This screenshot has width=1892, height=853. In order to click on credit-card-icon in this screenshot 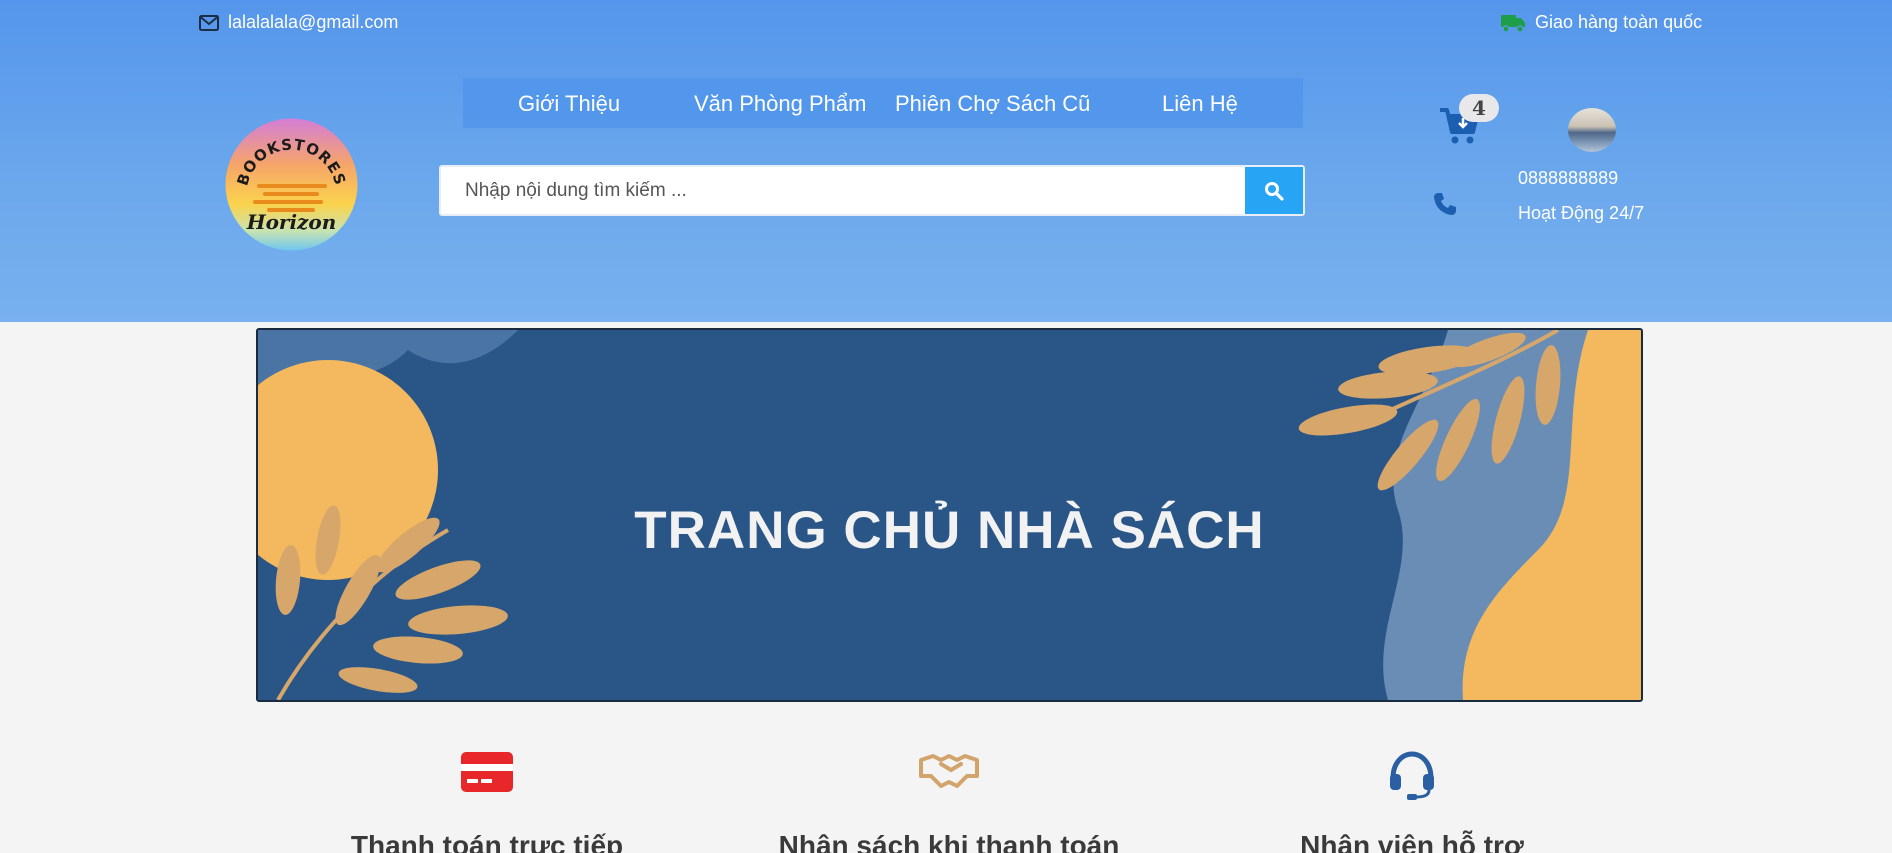, I will do `click(487, 772)`.